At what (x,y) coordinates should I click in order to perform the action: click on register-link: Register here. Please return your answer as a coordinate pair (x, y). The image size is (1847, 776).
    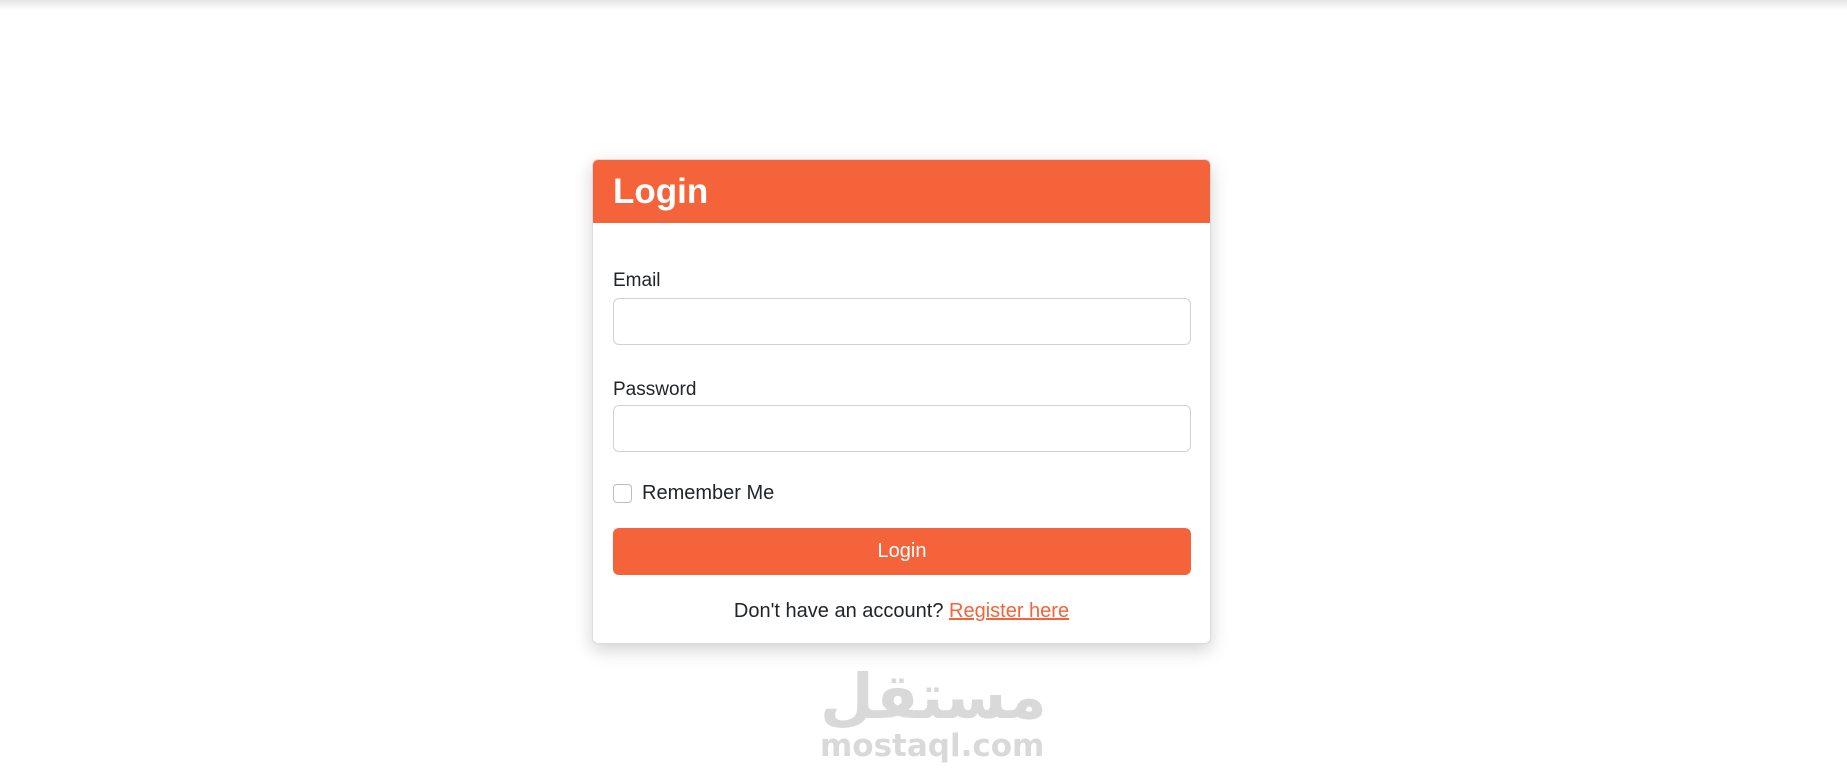
    Looking at the image, I should click on (1009, 611).